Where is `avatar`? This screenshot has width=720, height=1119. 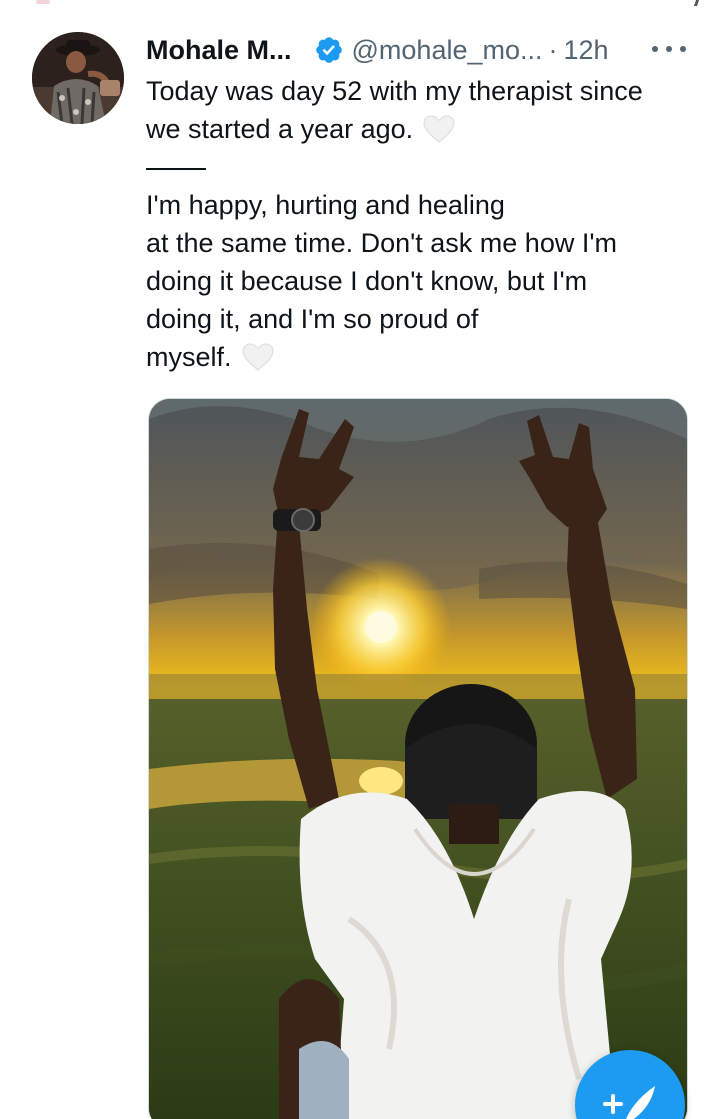
avatar is located at coordinates (78, 78).